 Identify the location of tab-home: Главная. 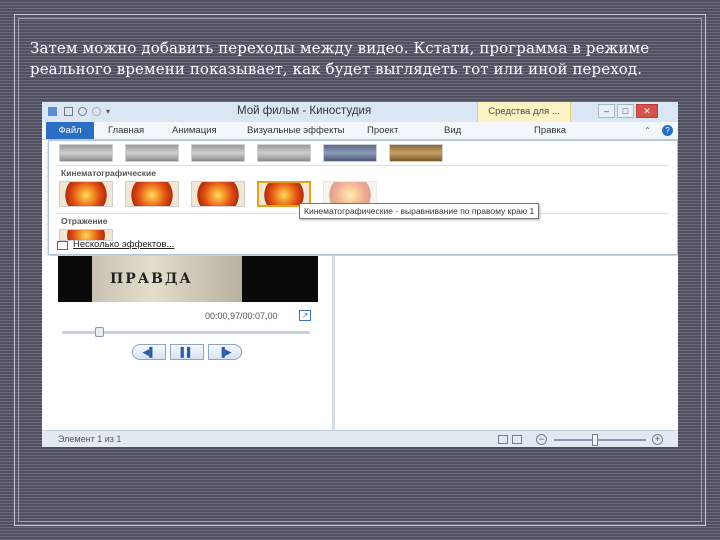
(126, 130).